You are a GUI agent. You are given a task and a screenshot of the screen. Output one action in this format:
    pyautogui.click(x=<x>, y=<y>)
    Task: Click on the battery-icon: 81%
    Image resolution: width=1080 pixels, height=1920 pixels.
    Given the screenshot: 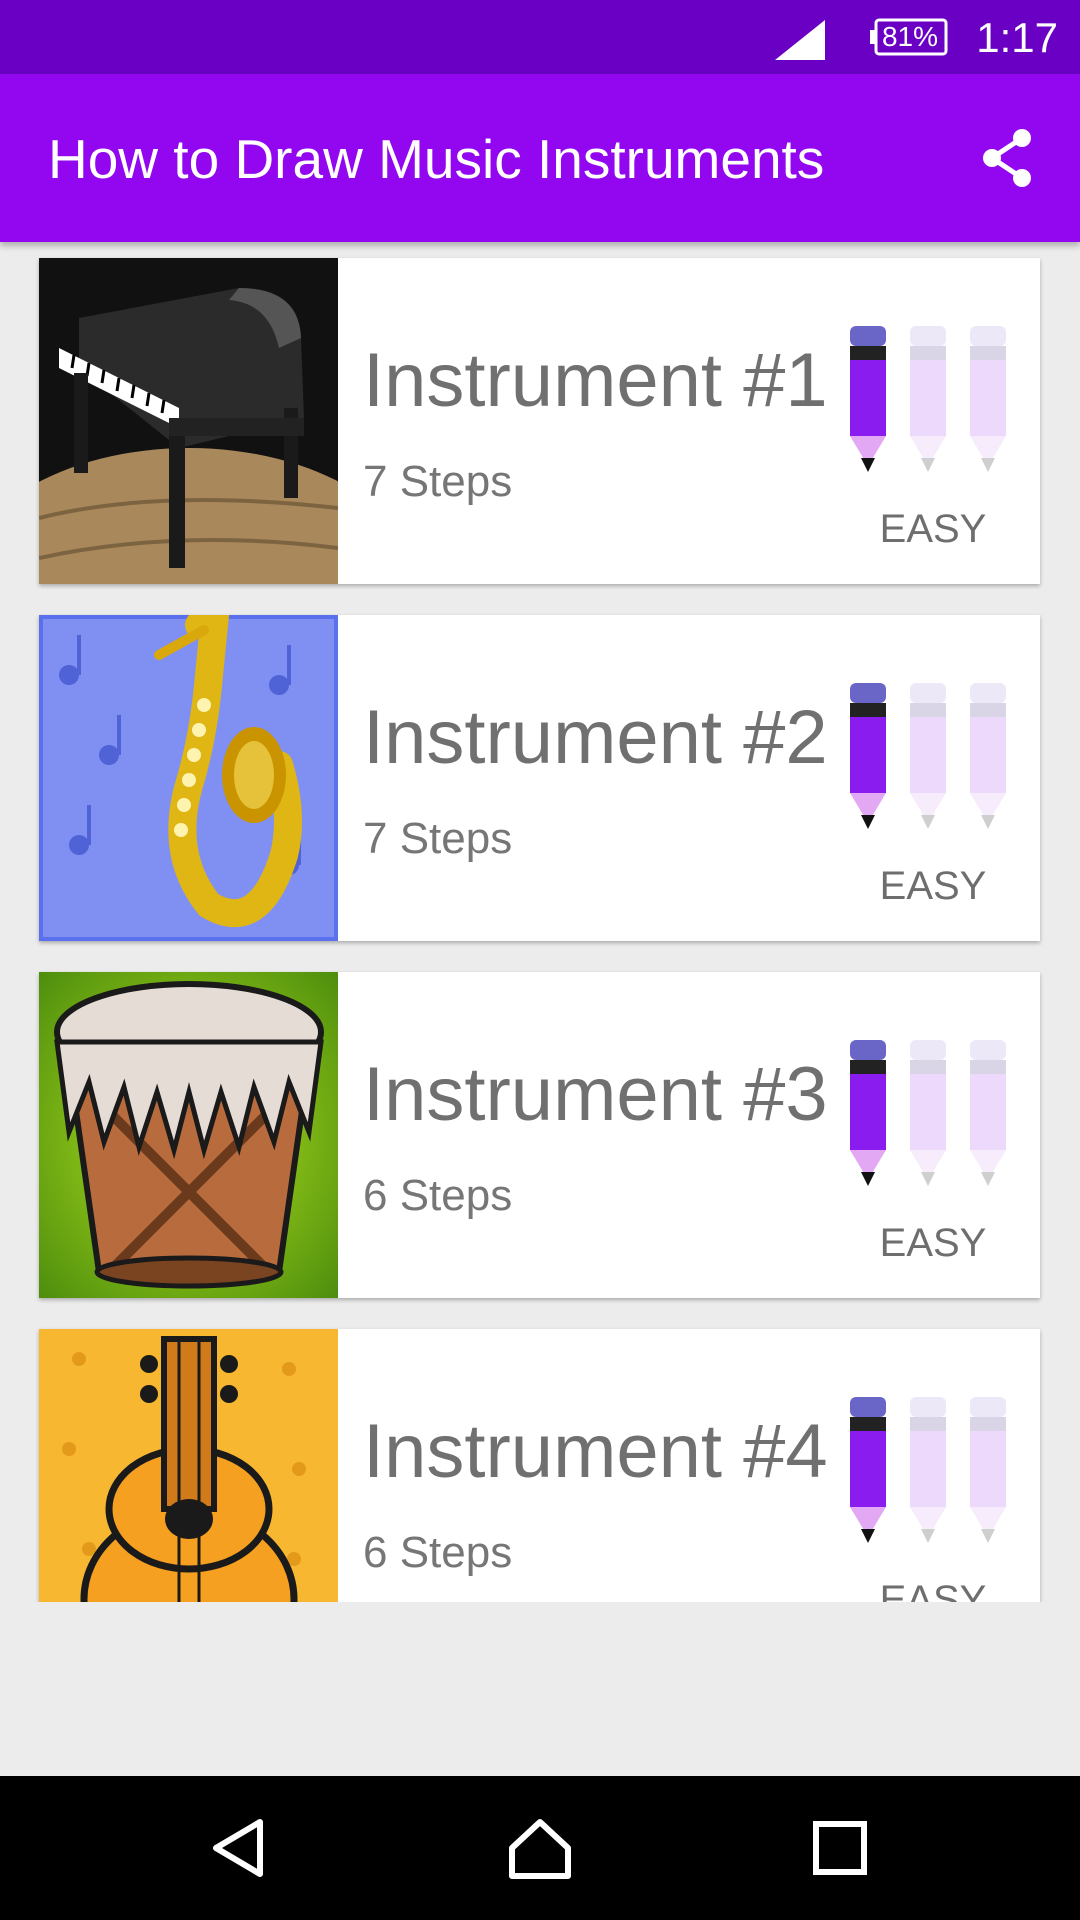 What is the action you would take?
    pyautogui.click(x=910, y=37)
    